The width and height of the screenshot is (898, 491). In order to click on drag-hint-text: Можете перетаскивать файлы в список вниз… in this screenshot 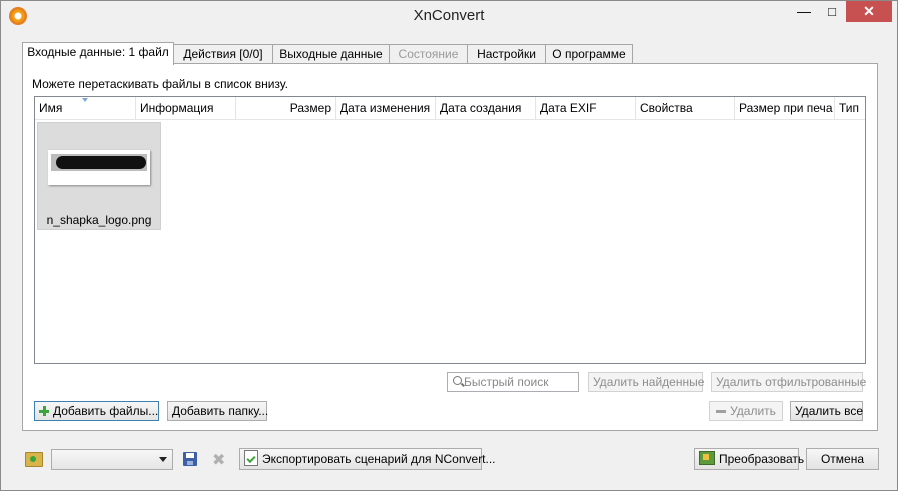, I will do `click(160, 84)`.